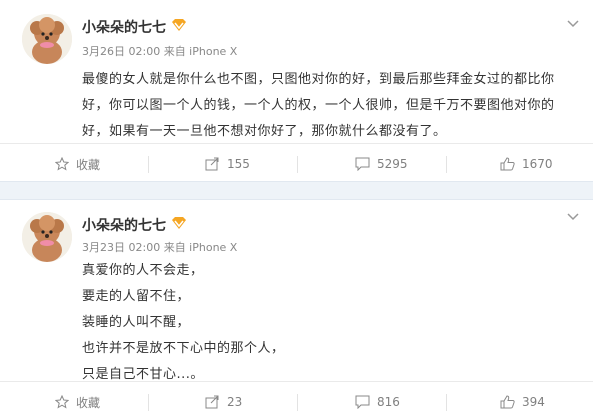 Image resolution: width=593 pixels, height=419 pixels. What do you see at coordinates (136, 296) in the screenshot?
I see `content-line: 要走的人留不住，` at bounding box center [136, 296].